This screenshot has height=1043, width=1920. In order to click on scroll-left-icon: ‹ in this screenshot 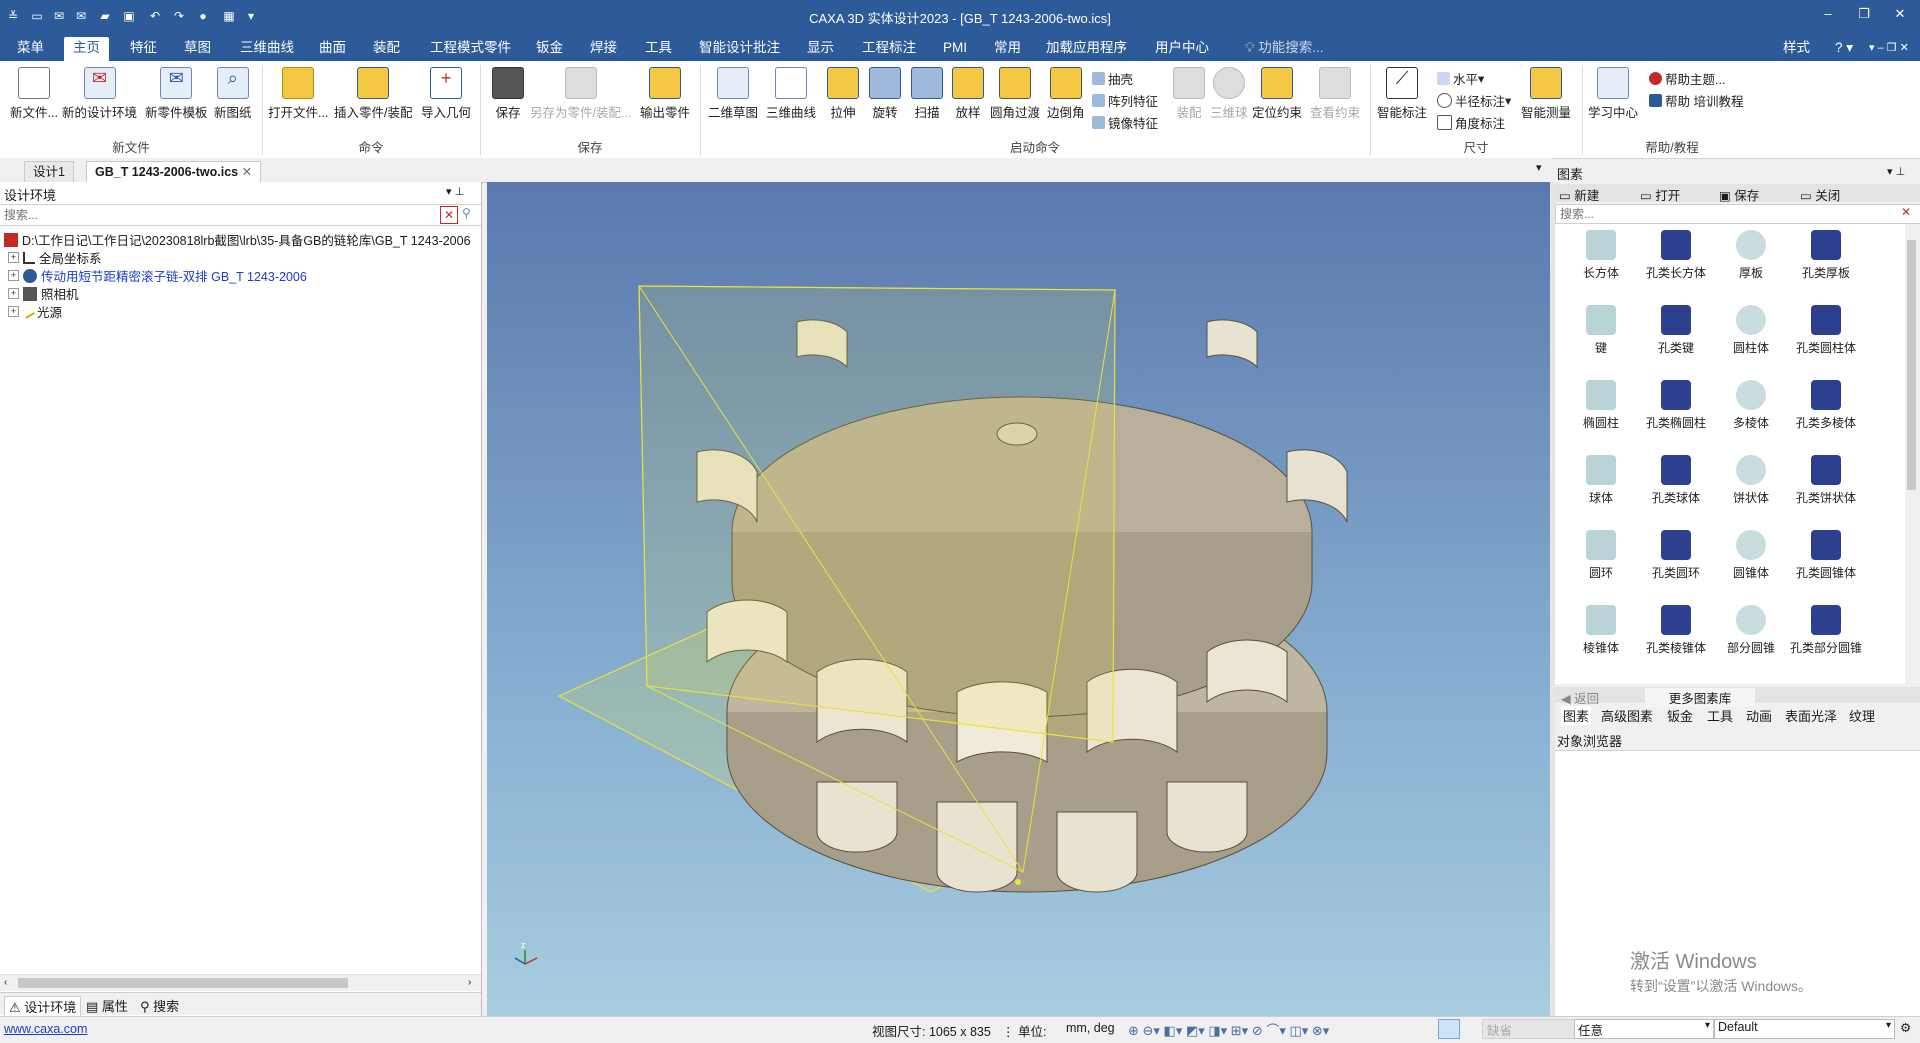, I will do `click(5, 982)`.